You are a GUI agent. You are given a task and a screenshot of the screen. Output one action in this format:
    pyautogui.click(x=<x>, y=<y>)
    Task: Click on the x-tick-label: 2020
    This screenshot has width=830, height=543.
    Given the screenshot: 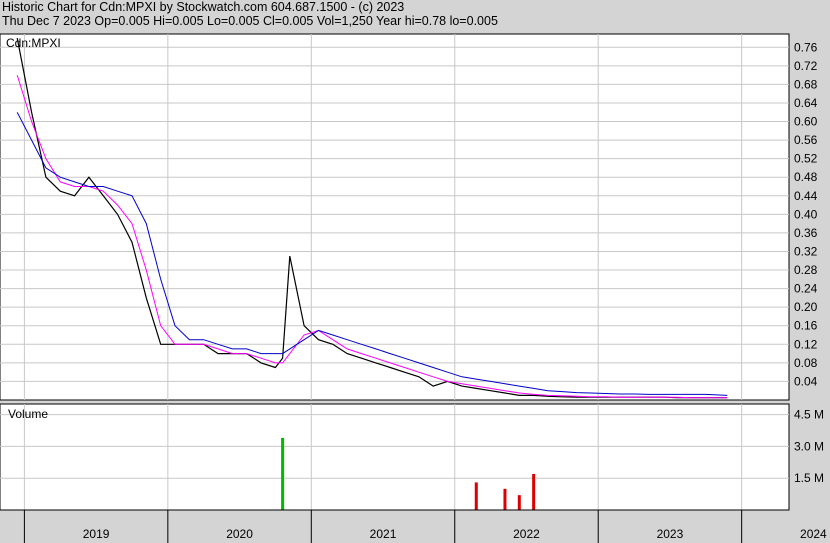 What is the action you would take?
    pyautogui.click(x=239, y=534)
    